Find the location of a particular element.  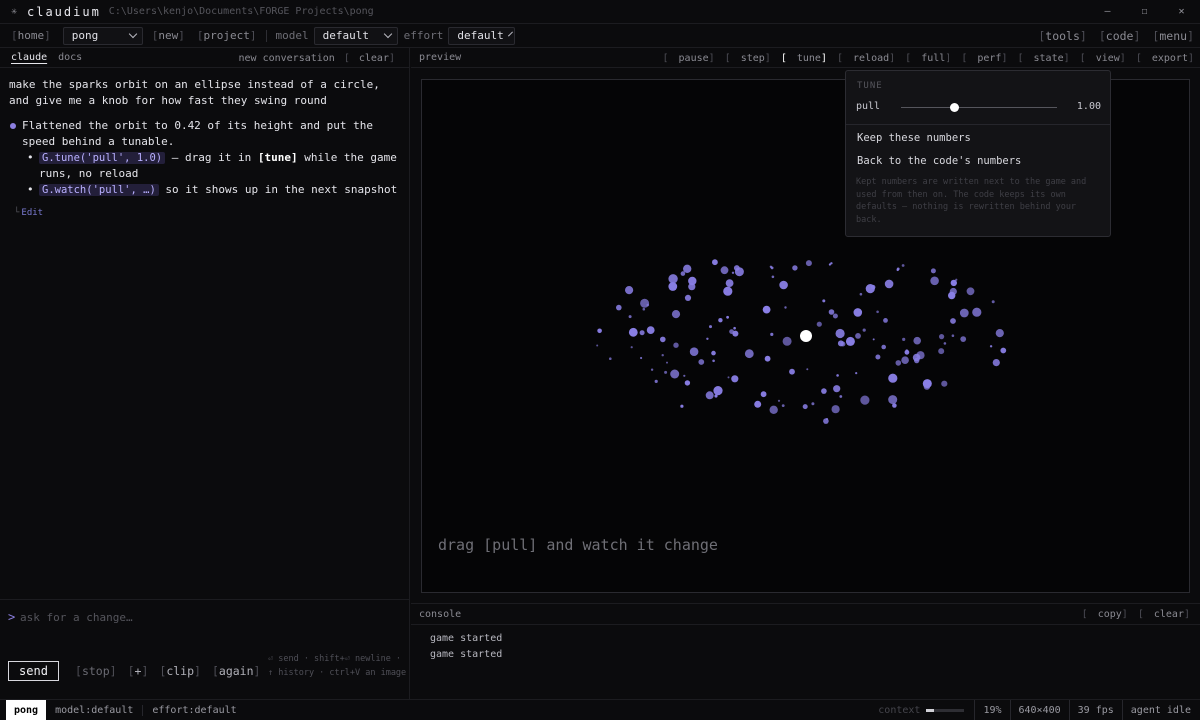

prompt-actions: send stop + clip again is located at coordinates (134, 671).